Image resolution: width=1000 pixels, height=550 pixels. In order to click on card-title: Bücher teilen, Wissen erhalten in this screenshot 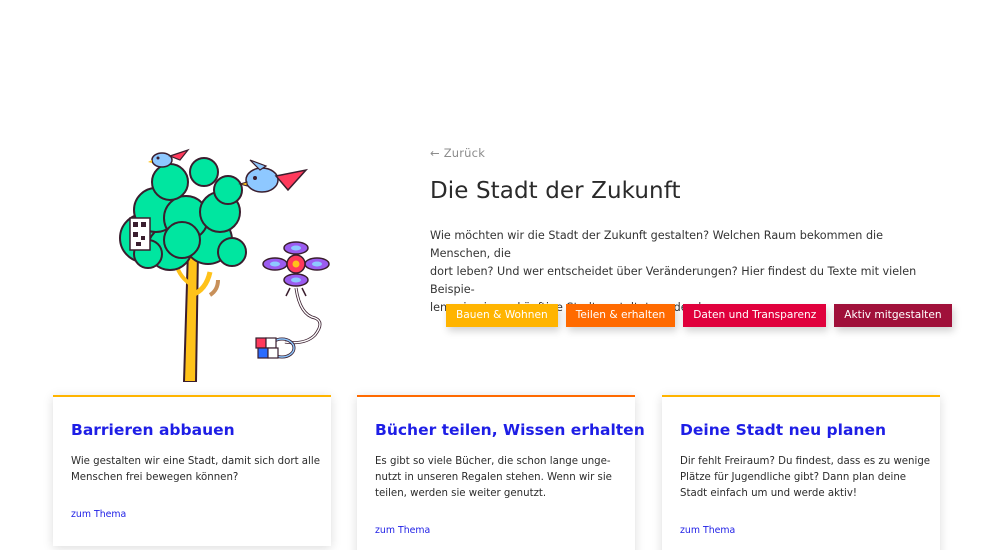, I will do `click(510, 430)`.